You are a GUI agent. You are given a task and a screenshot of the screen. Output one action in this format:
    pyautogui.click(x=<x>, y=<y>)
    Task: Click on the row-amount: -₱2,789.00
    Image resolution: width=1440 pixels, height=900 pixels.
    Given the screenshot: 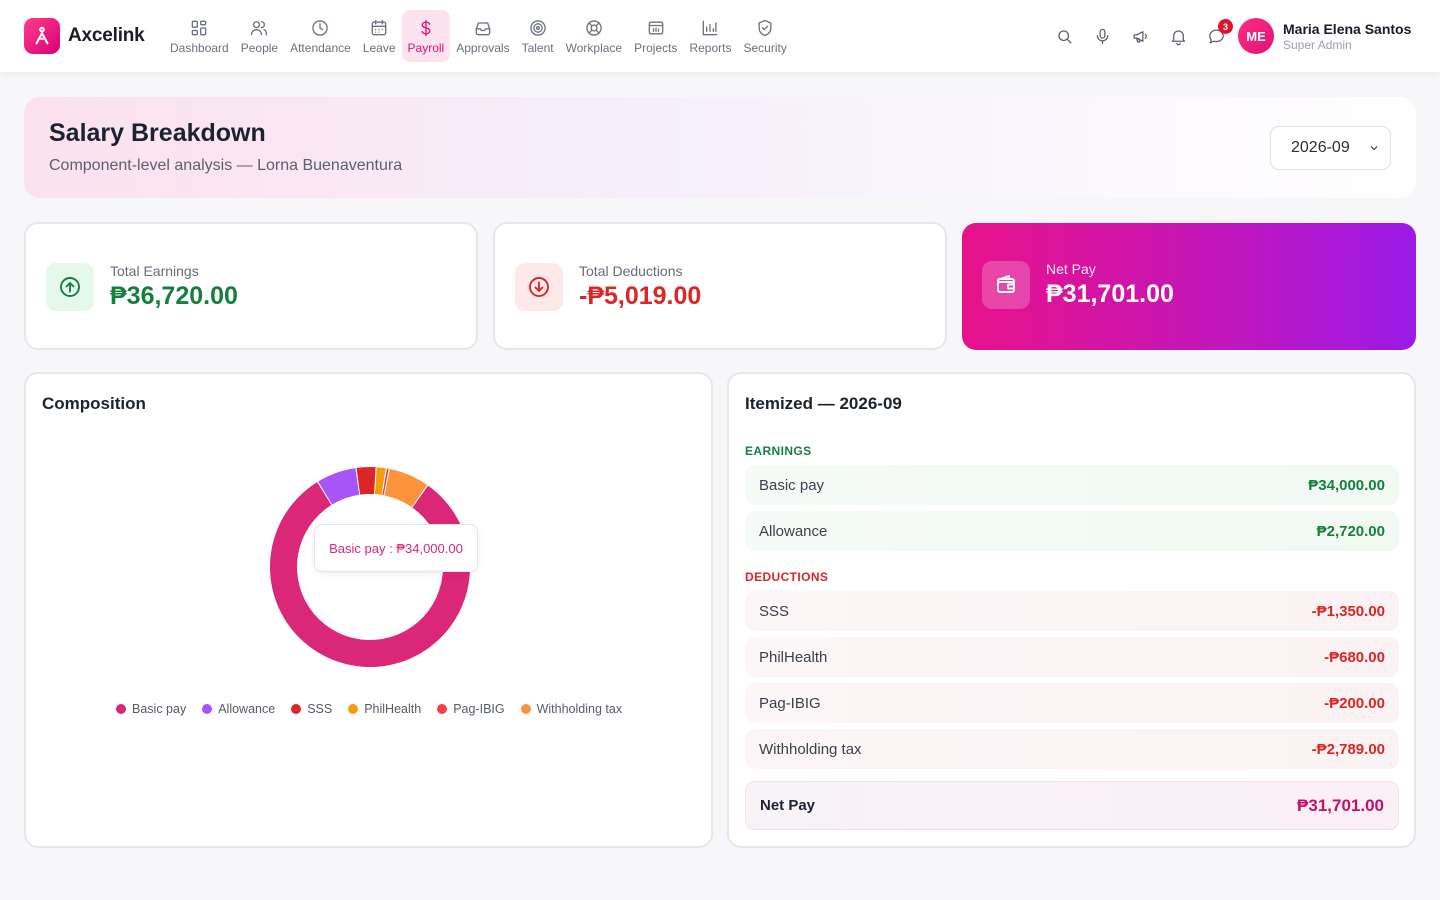 What is the action you would take?
    pyautogui.click(x=1348, y=749)
    